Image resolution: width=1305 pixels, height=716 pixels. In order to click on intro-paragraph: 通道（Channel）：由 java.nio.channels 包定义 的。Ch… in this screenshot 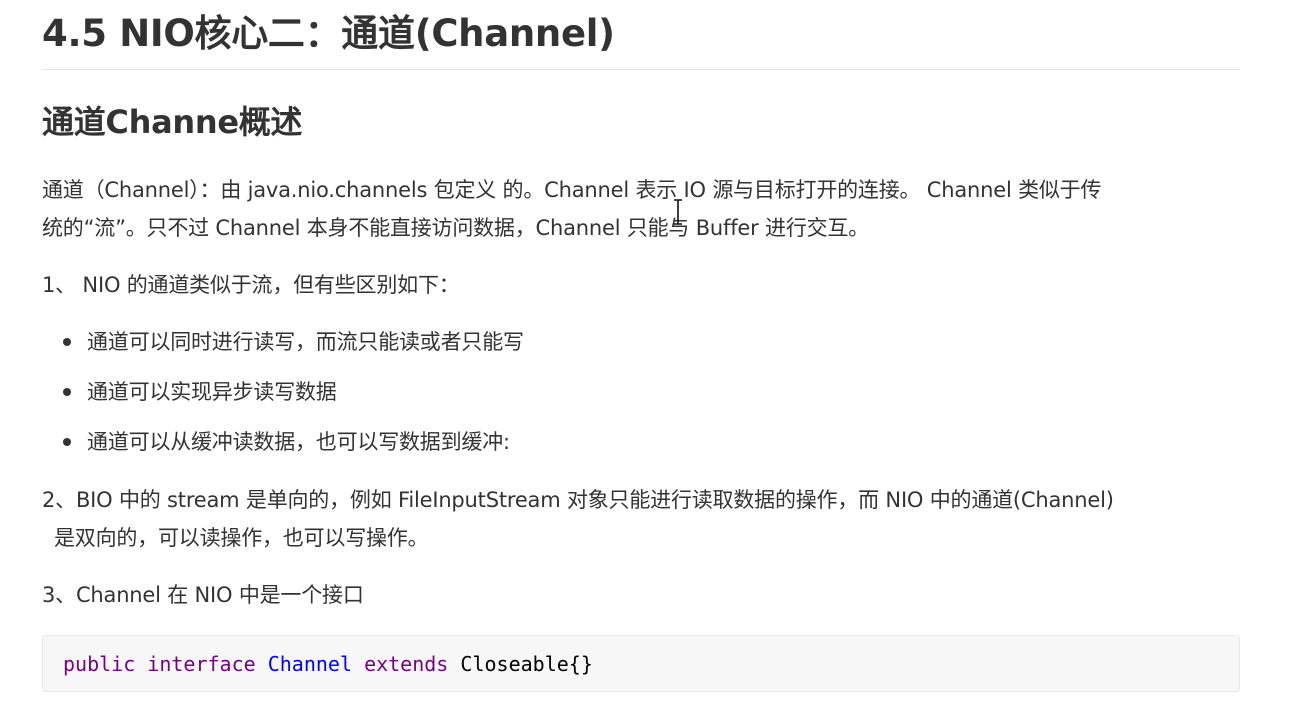, I will do `click(571, 209)`.